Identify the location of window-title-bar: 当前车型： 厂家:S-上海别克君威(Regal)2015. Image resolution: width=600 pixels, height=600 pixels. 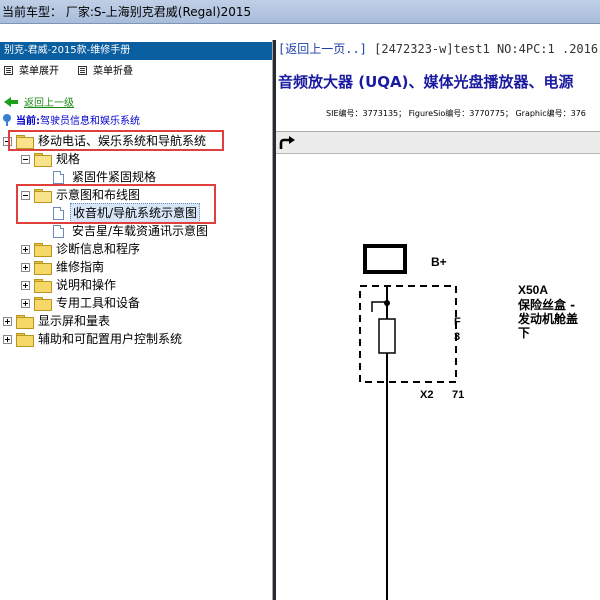
(300, 12).